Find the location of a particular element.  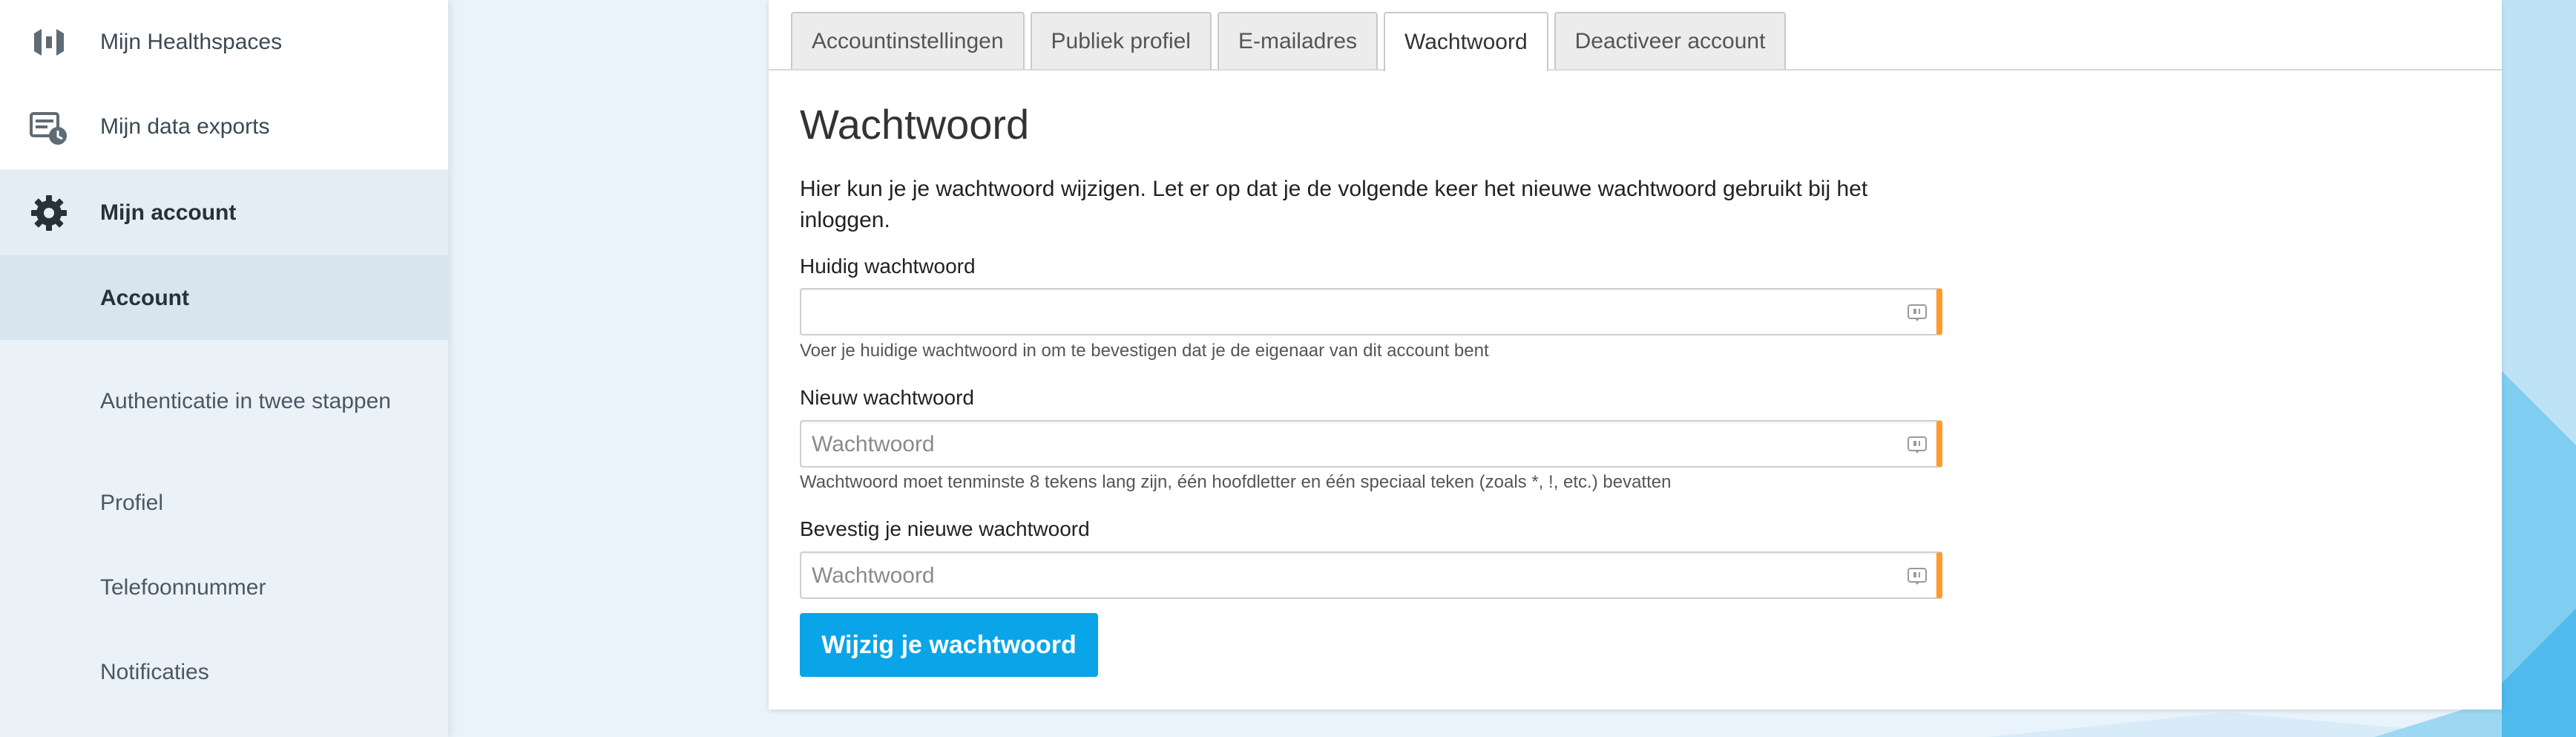

sidebar-subitem-profile: Profiel is located at coordinates (224, 502).